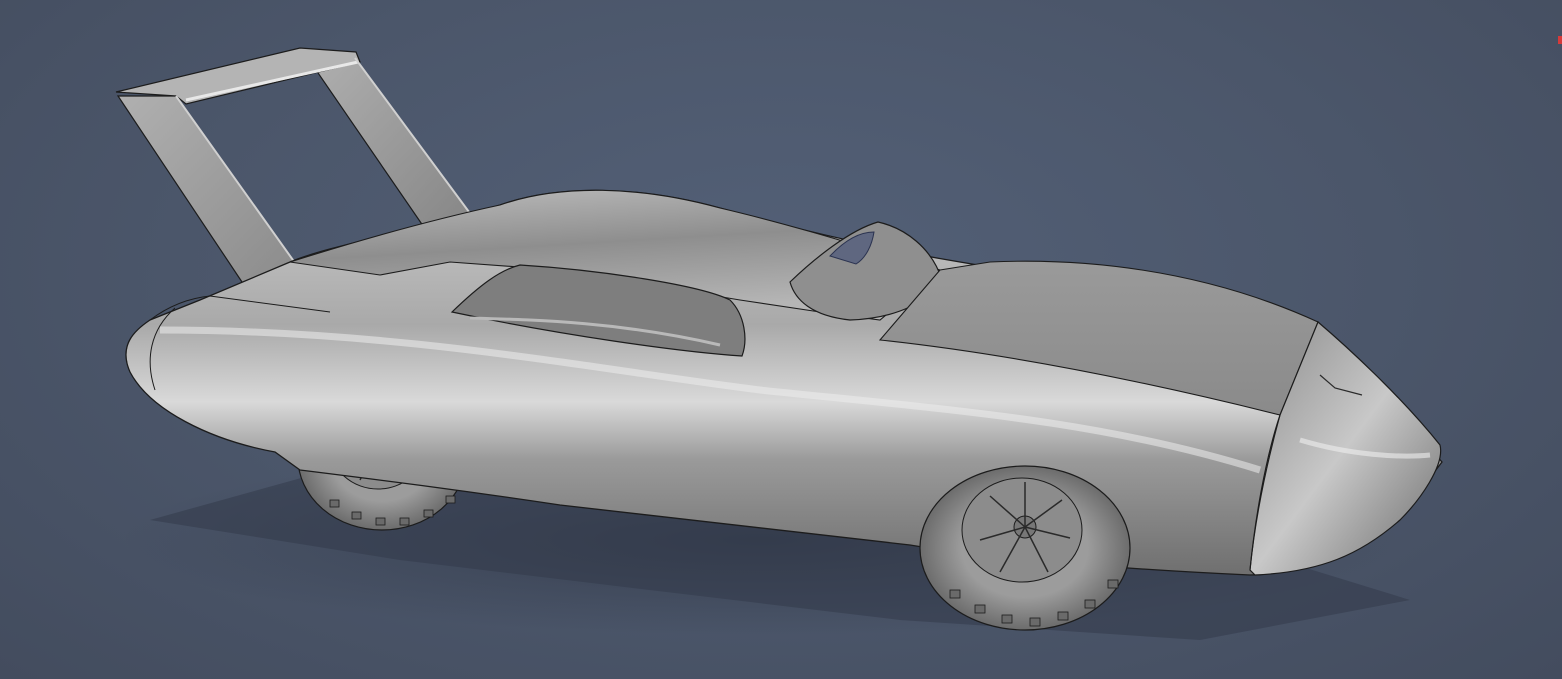 This screenshot has width=1562, height=679. I want to click on axis-indicator, so click(1560, 40).